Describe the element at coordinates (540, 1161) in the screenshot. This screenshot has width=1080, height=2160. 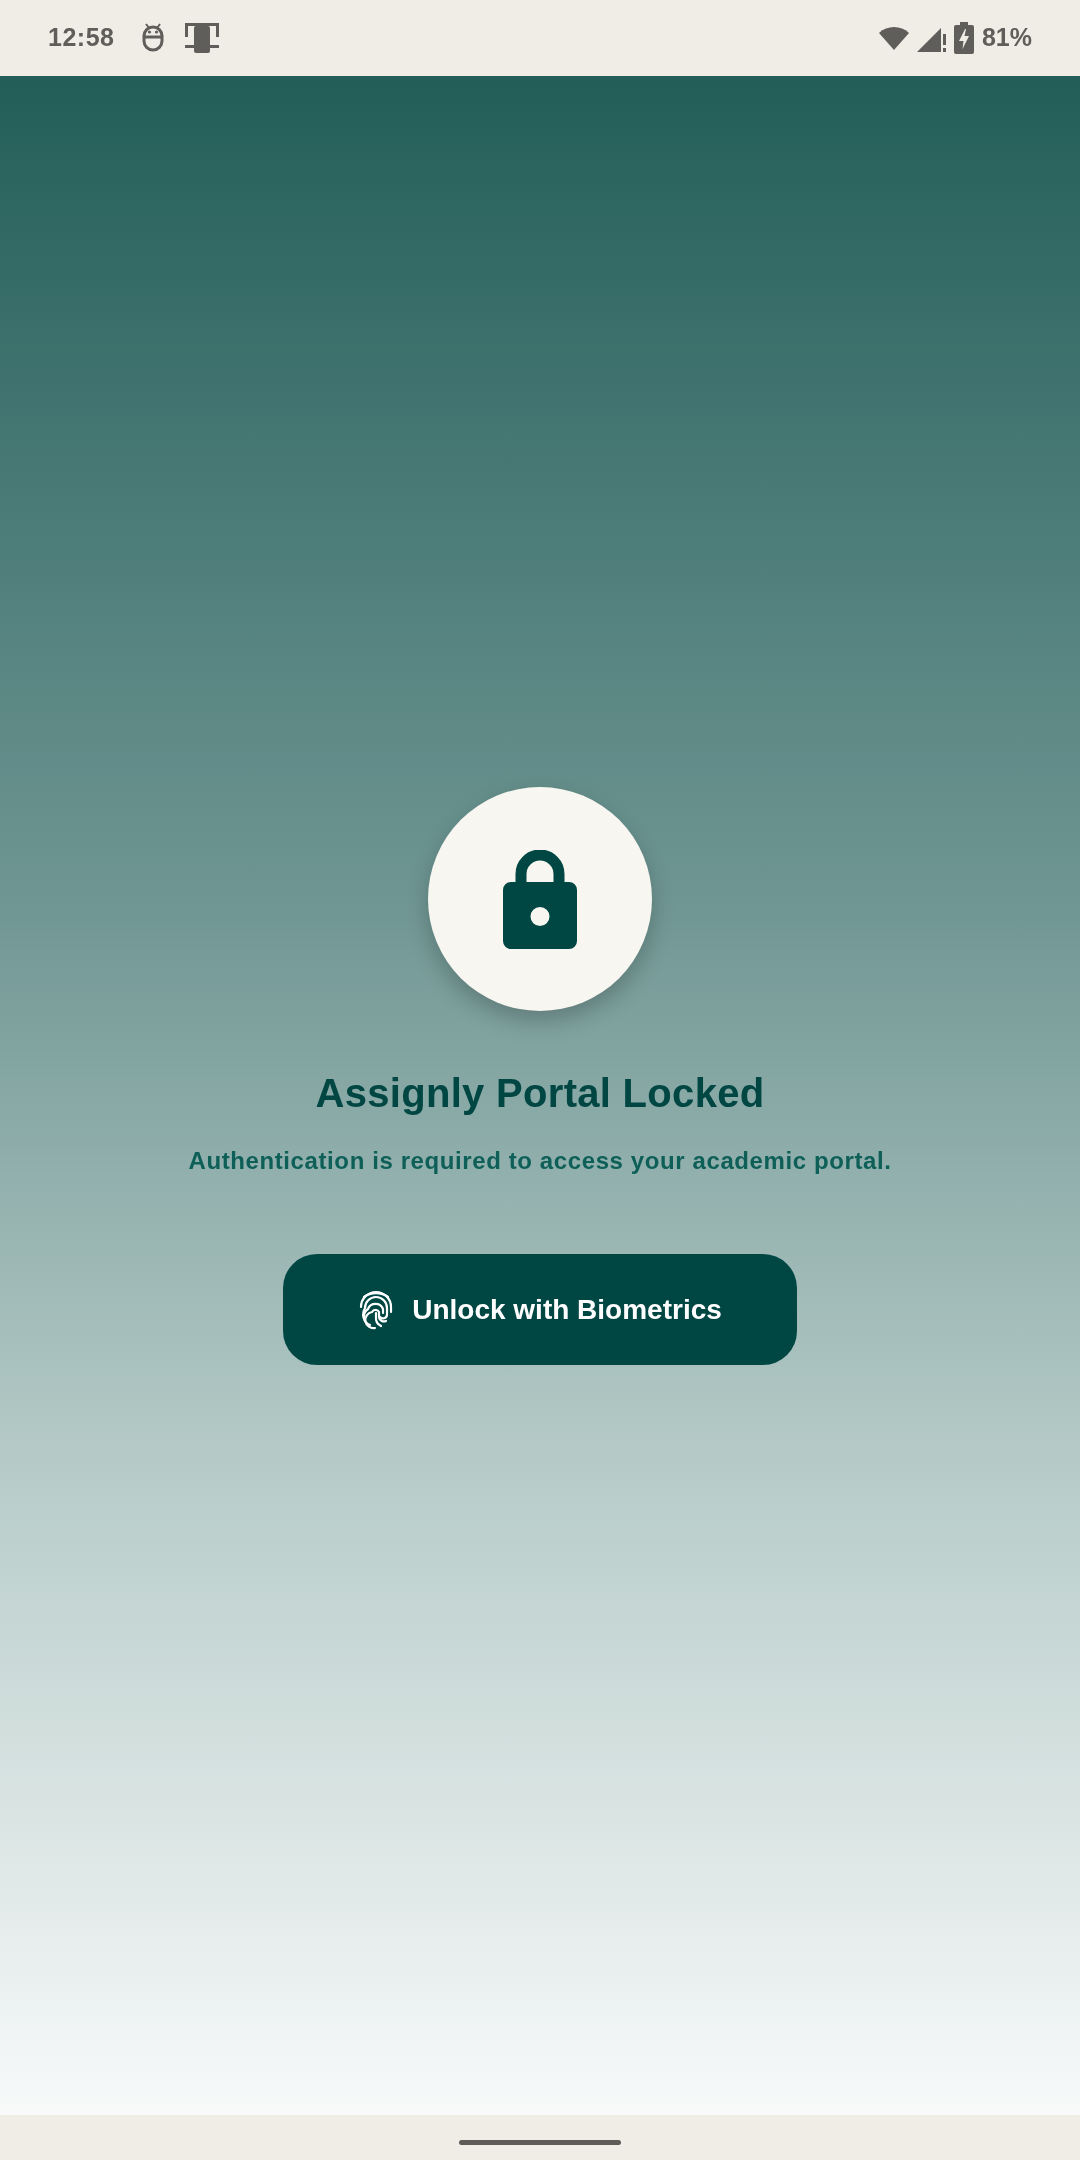
I see `lock-message: Authentication is required to access your academic portal.` at that location.